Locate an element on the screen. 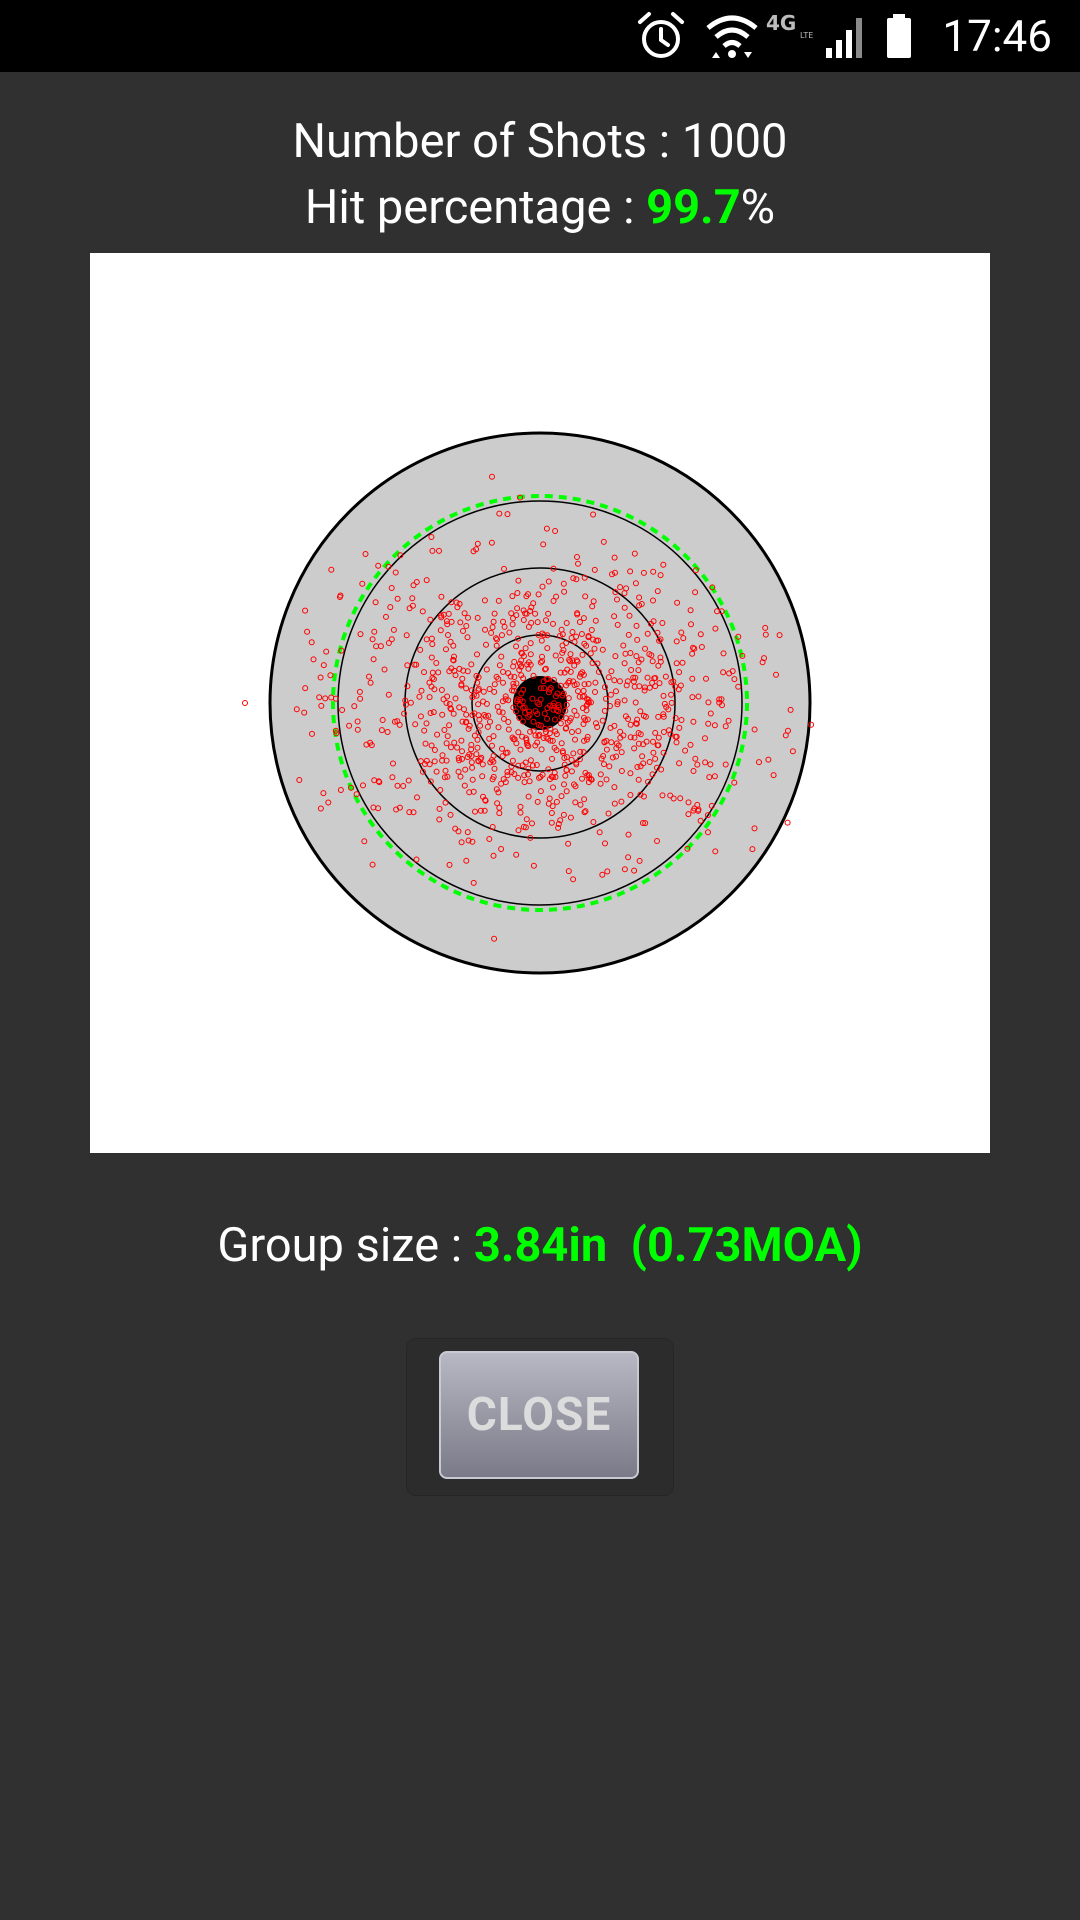 The width and height of the screenshot is (1080, 1920). group-label: Group size : is located at coordinates (345, 1245).